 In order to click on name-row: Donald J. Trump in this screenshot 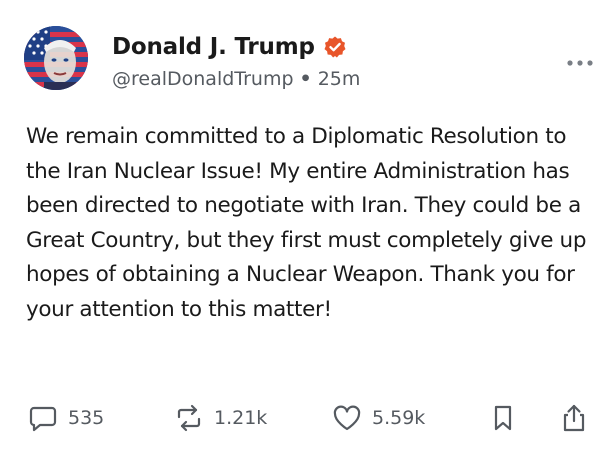, I will do `click(229, 47)`.